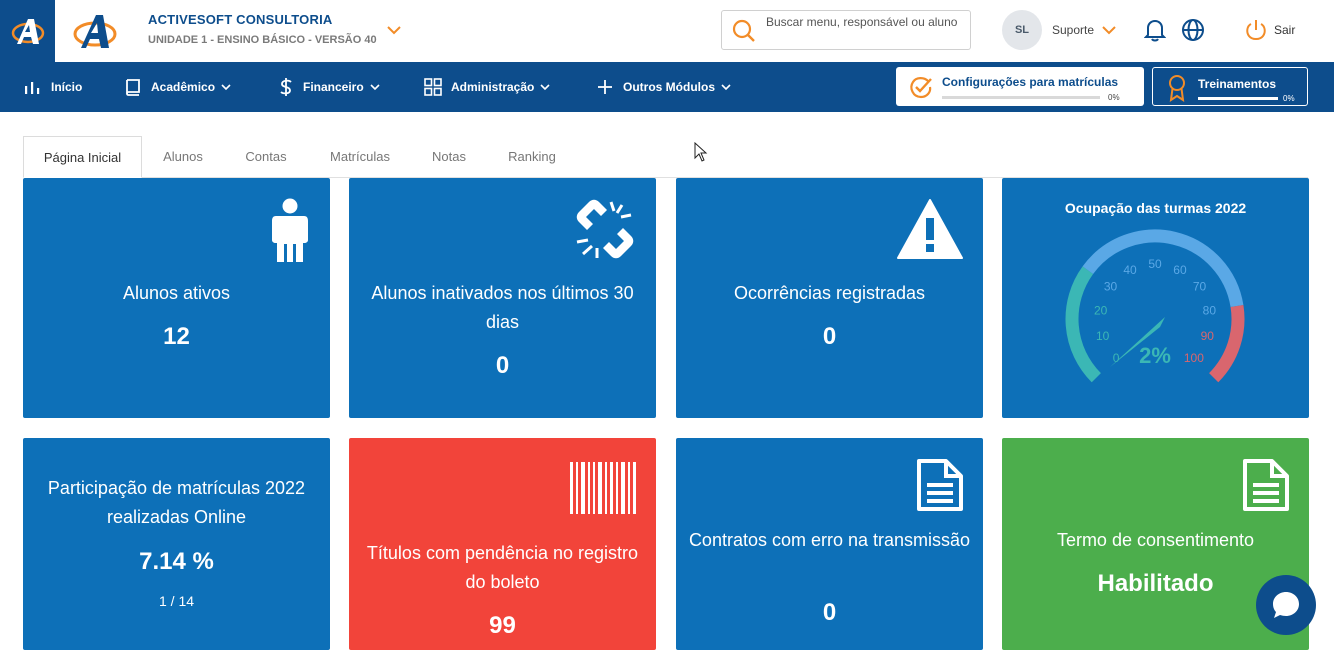 The width and height of the screenshot is (1334, 650). Describe the element at coordinates (183, 87) in the screenshot. I see `nav-item-label: Acadêmico` at that location.